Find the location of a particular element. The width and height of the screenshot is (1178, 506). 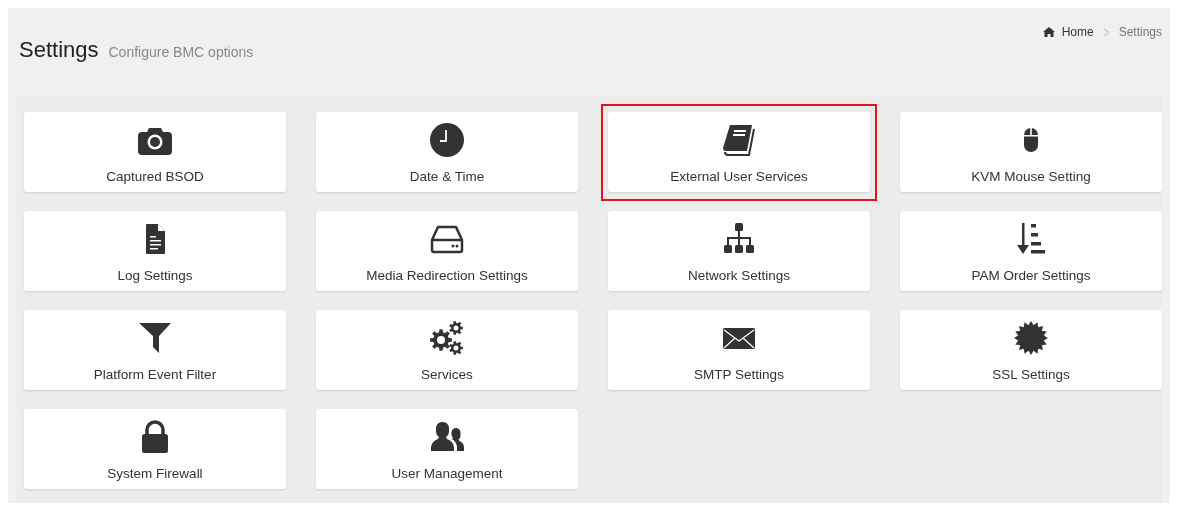

tile-label: KVM Mouse Setting is located at coordinates (1031, 176).